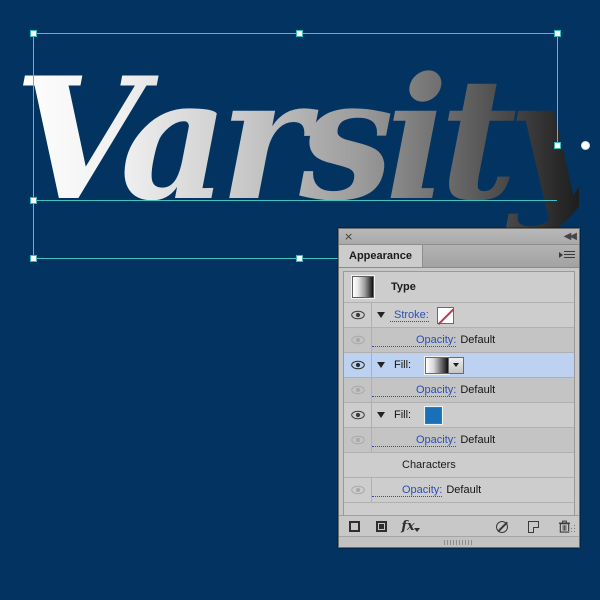 Image resolution: width=600 pixels, height=600 pixels. I want to click on panel-tab-strip: Appearance, so click(459, 256).